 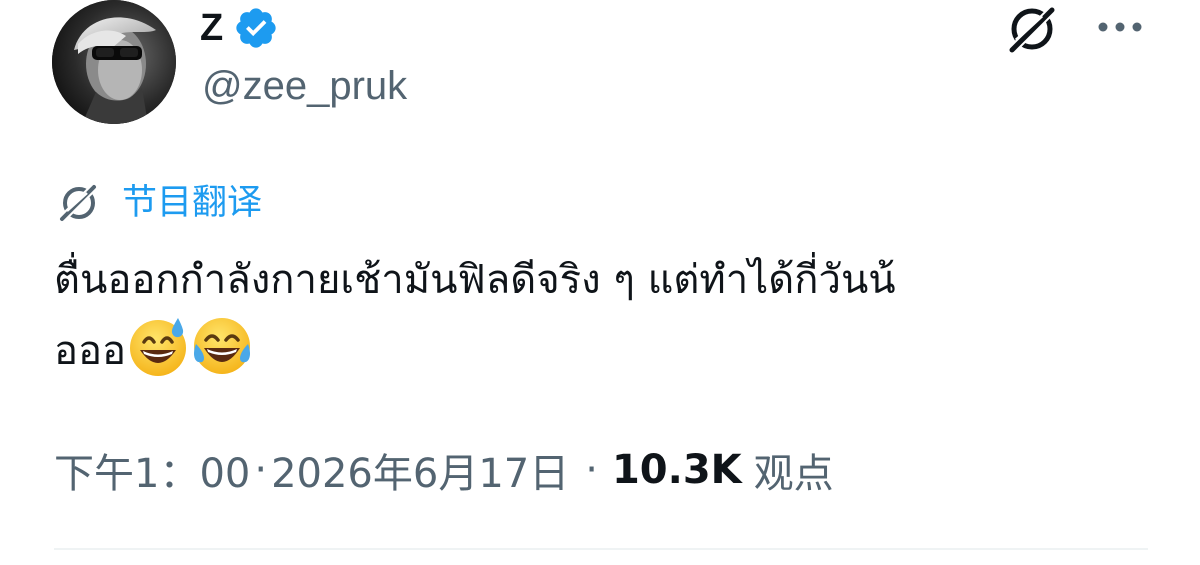 I want to click on author-name-row: Z, so click(x=239, y=28).